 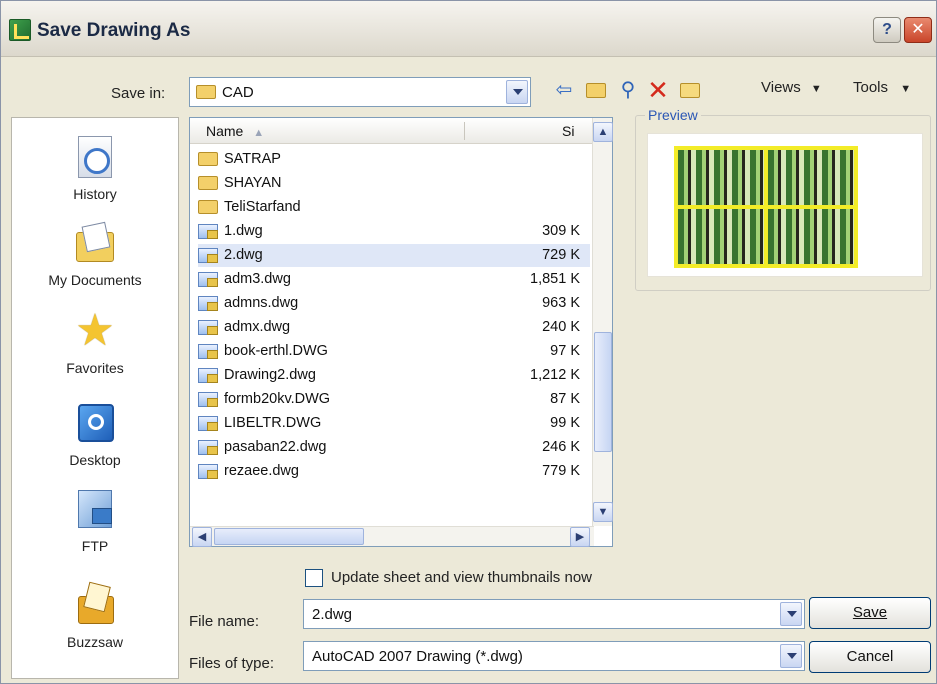 I want to click on desktop-icon, so click(x=95, y=423).